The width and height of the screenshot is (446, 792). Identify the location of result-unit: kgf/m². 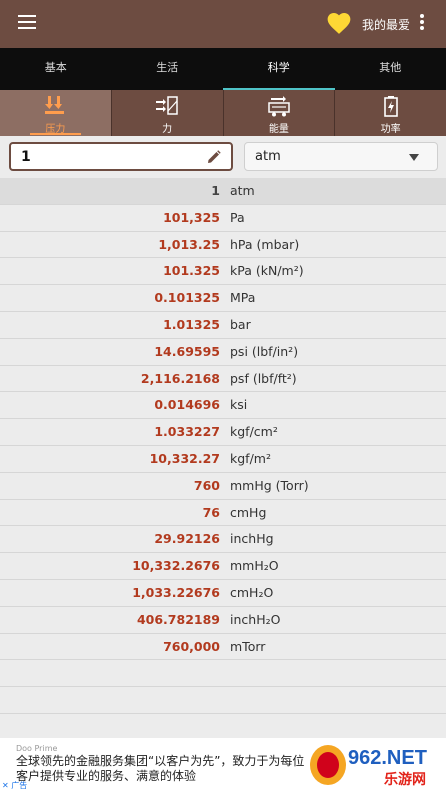
(250, 458).